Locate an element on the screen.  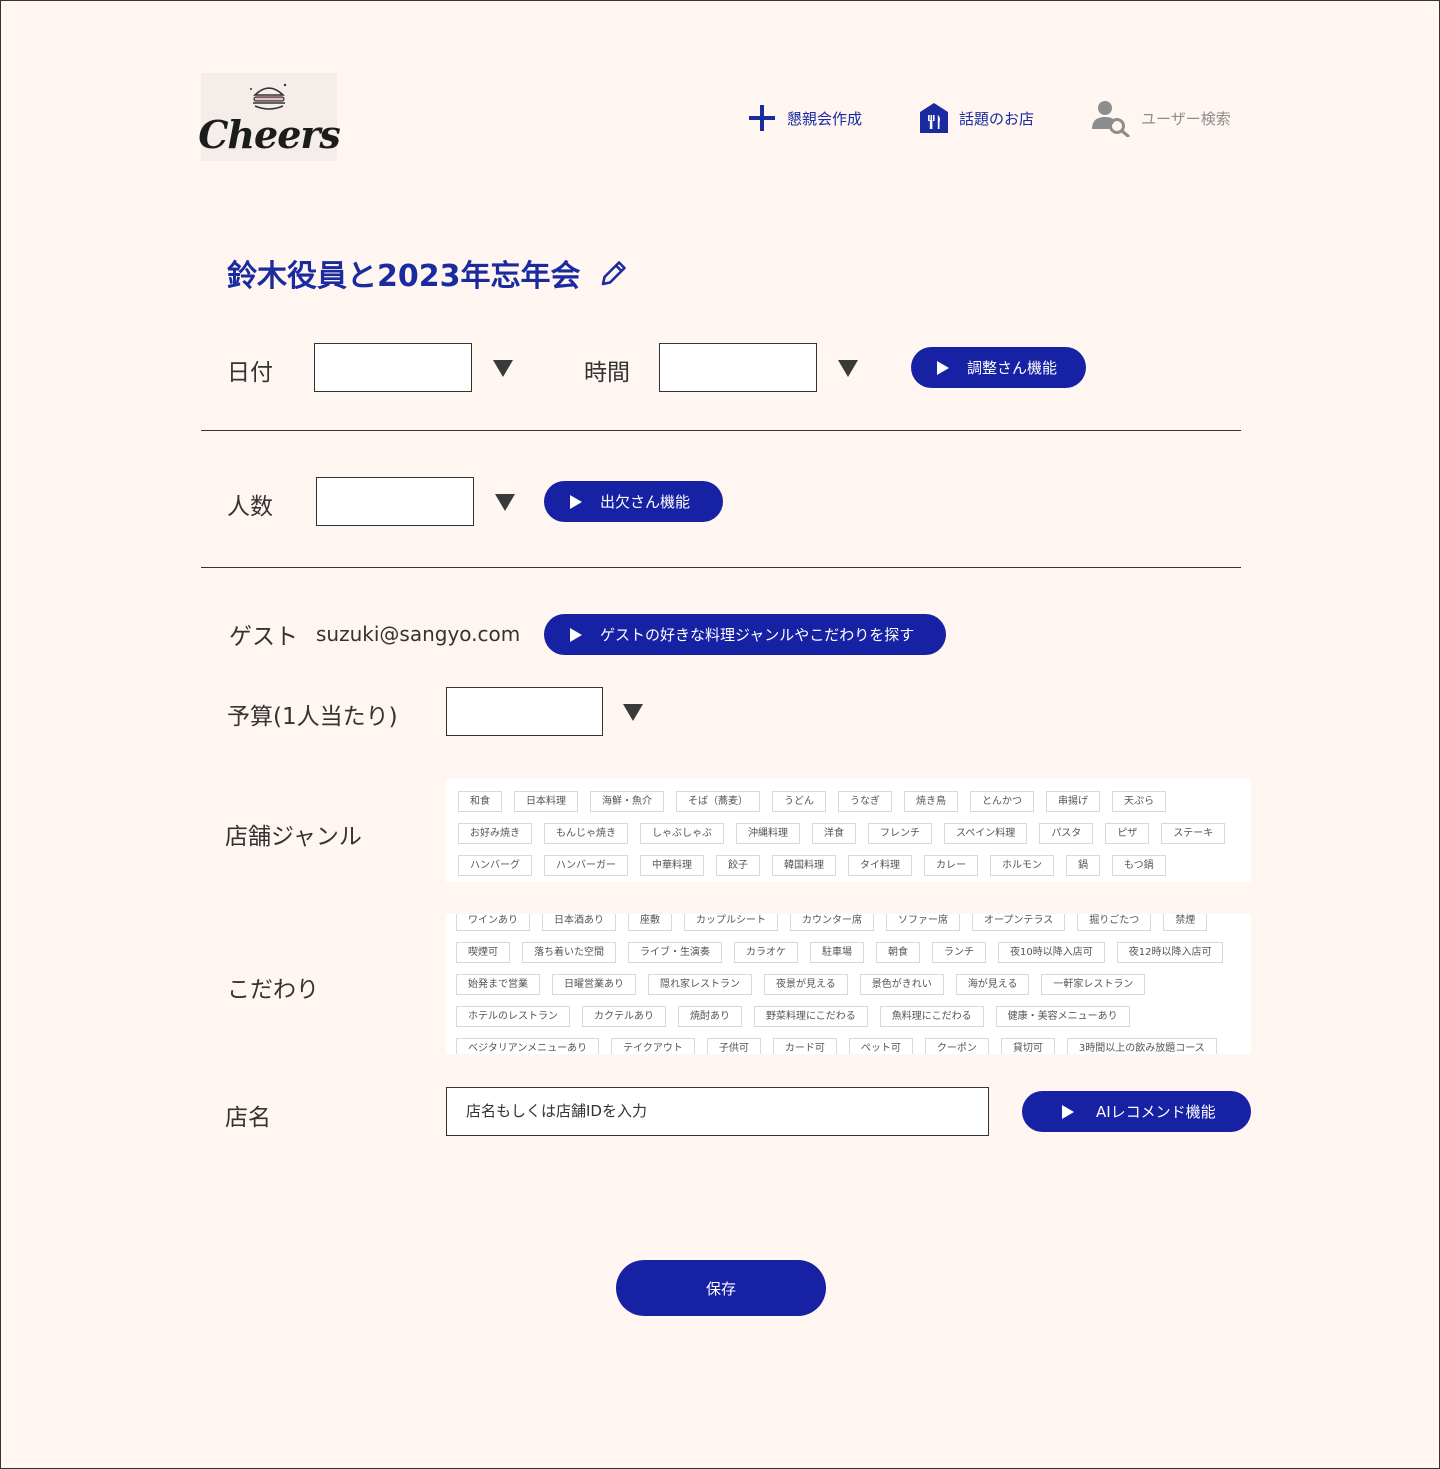
genres-tag: お好み焼き is located at coordinates (495, 833).